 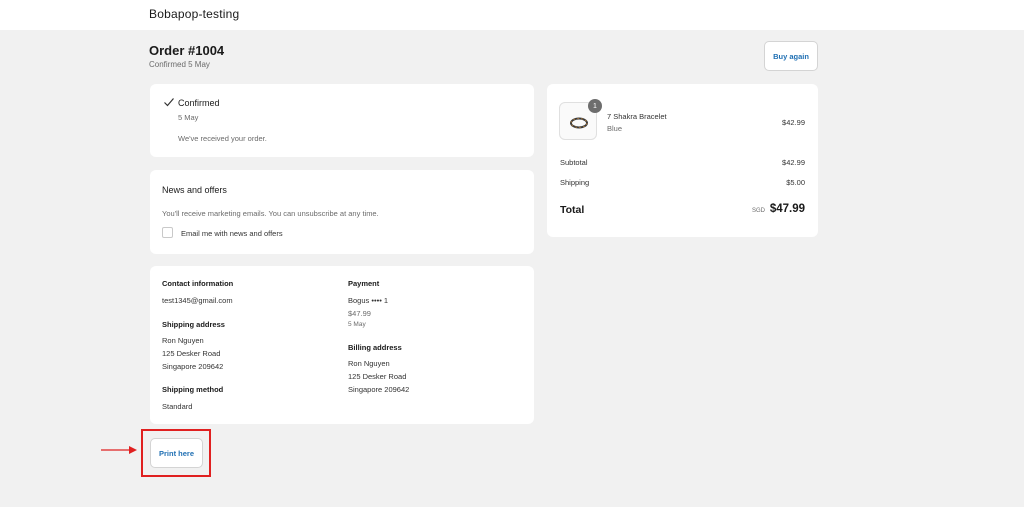 What do you see at coordinates (193, 366) in the screenshot?
I see `shipping-city: Singapore 209642` at bounding box center [193, 366].